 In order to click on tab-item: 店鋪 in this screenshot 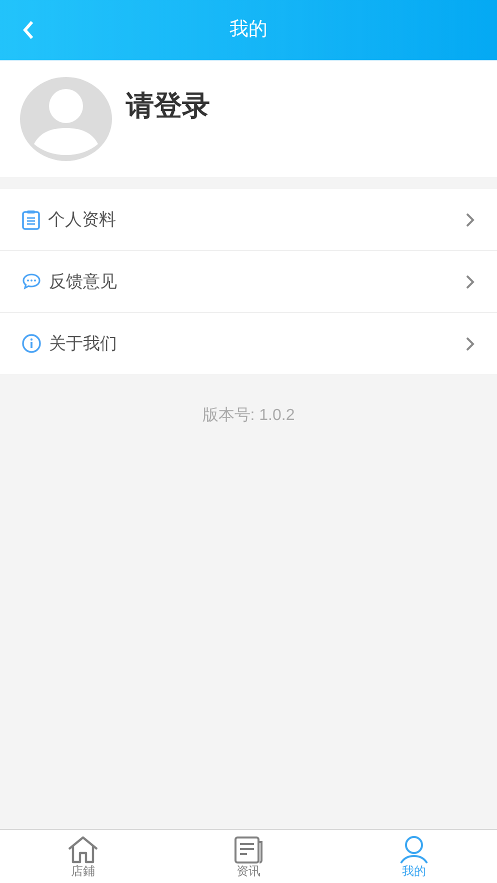, I will do `click(83, 856)`.